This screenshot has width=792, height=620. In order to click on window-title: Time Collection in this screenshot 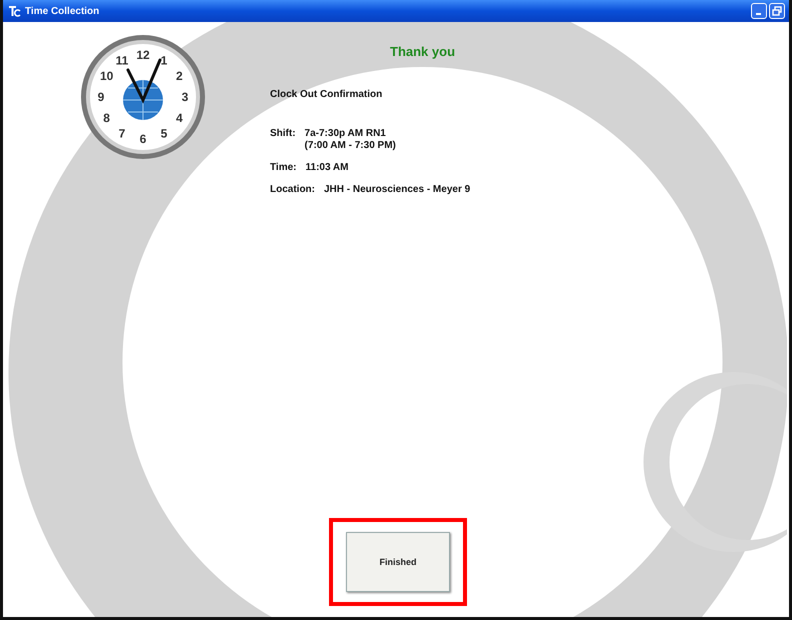, I will do `click(62, 11)`.